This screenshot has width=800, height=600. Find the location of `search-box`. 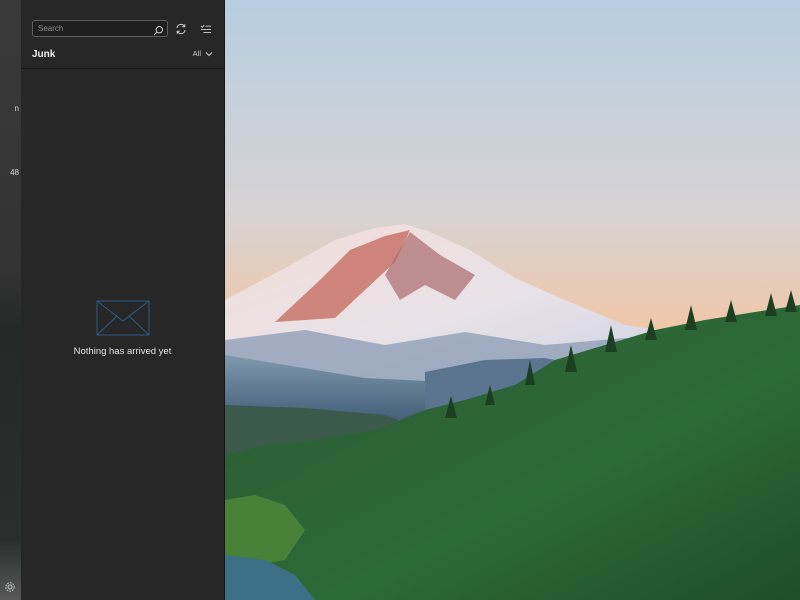

search-box is located at coordinates (100, 28).